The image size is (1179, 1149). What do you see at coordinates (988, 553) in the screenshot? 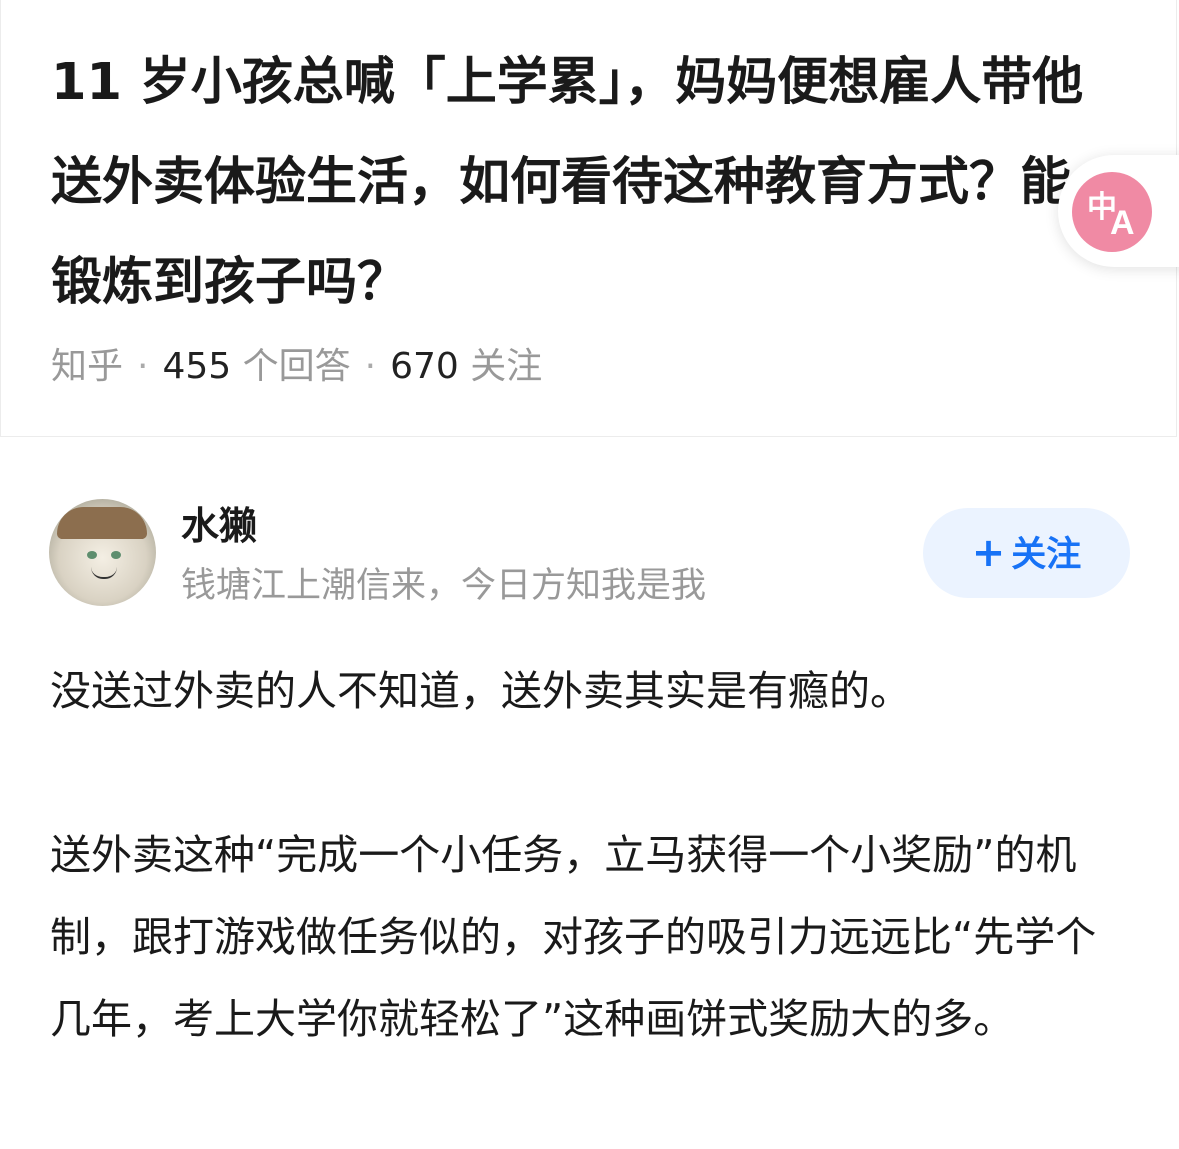
I see `plus-icon: +` at bounding box center [988, 553].